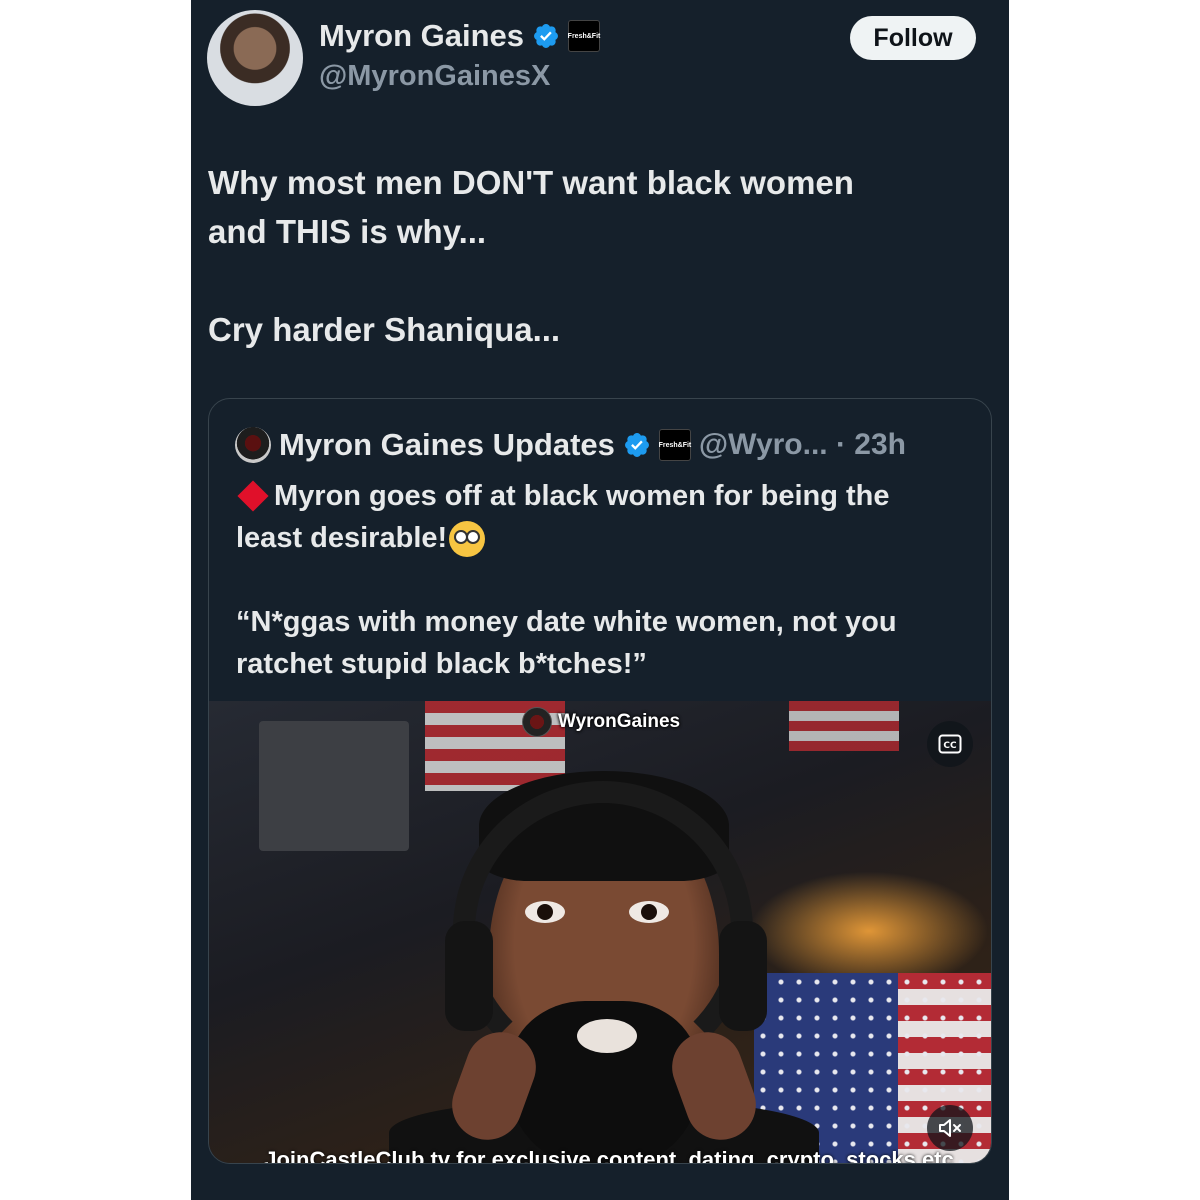 The width and height of the screenshot is (1200, 1200). I want to click on flushed-face-icon, so click(467, 539).